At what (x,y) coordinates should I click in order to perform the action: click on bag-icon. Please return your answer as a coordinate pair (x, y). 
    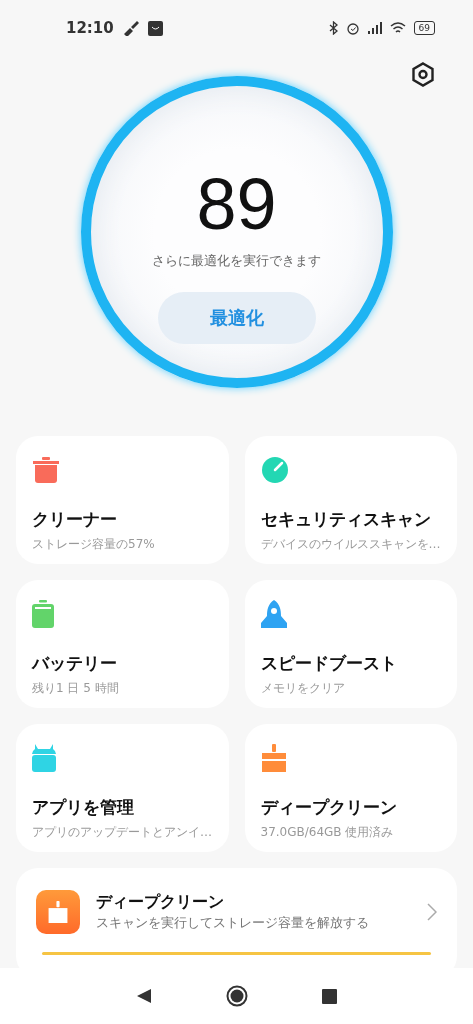
    Looking at the image, I should click on (155, 28).